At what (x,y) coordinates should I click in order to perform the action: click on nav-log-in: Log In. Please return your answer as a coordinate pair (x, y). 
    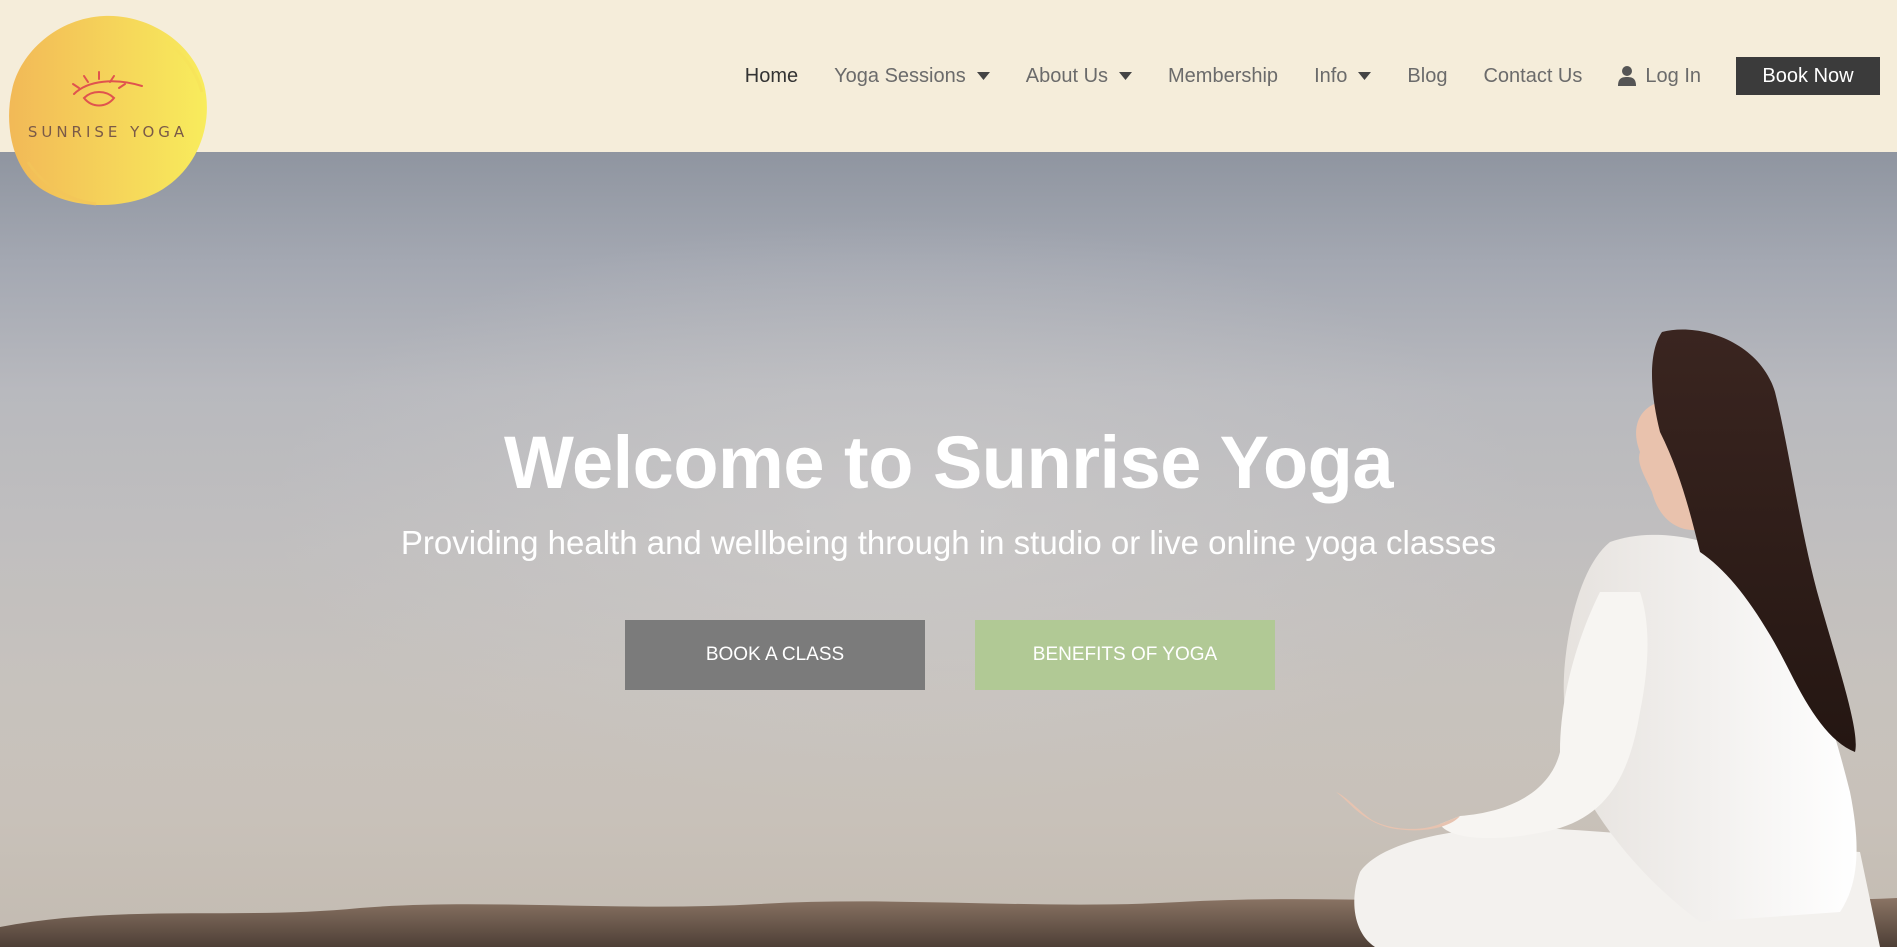
    Looking at the image, I should click on (1659, 76).